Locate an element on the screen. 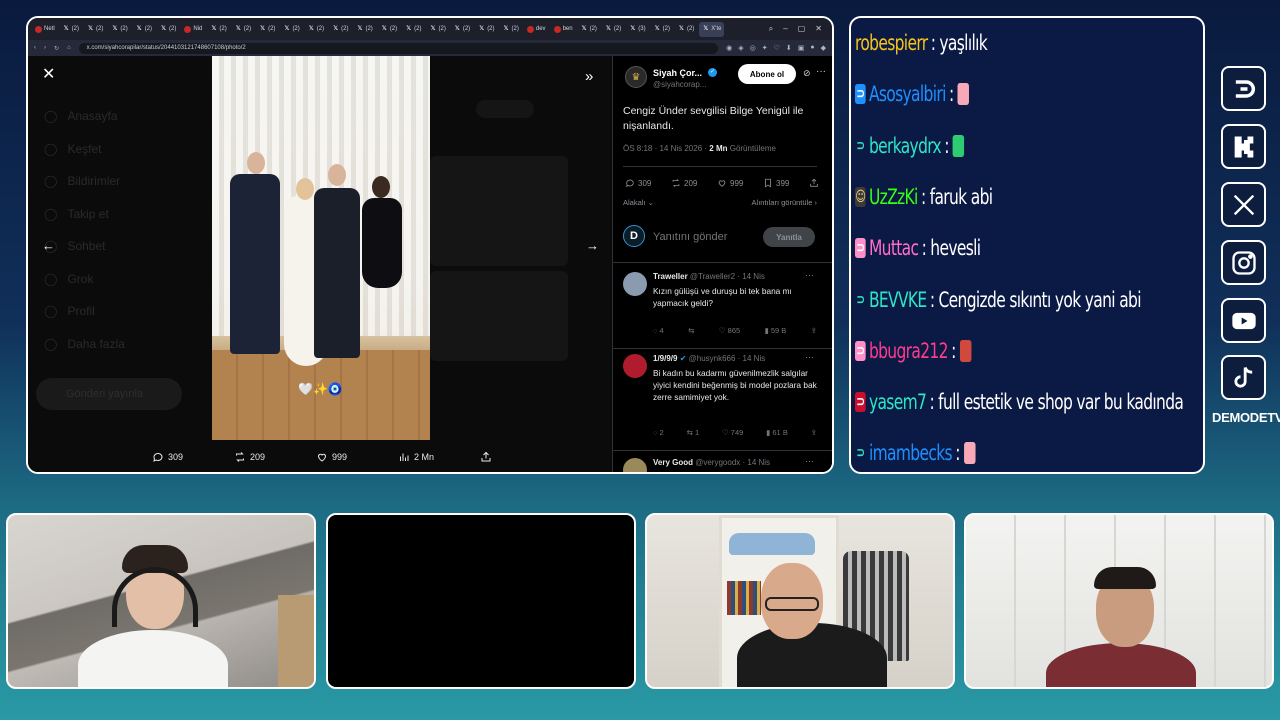 This screenshot has width=1280, height=720. tweet-time: ÖS 8:18 · 14 Nis 2026 · is located at coordinates (666, 148).